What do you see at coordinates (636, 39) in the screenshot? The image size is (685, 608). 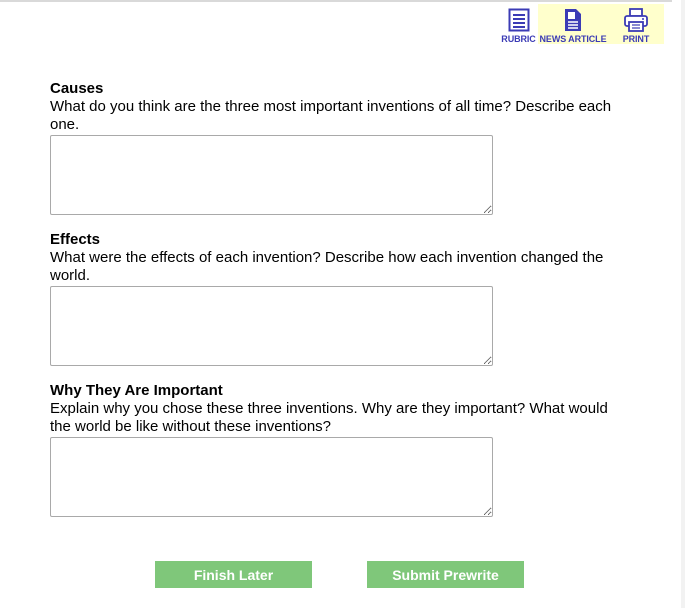 I see `print-label: PRINT` at bounding box center [636, 39].